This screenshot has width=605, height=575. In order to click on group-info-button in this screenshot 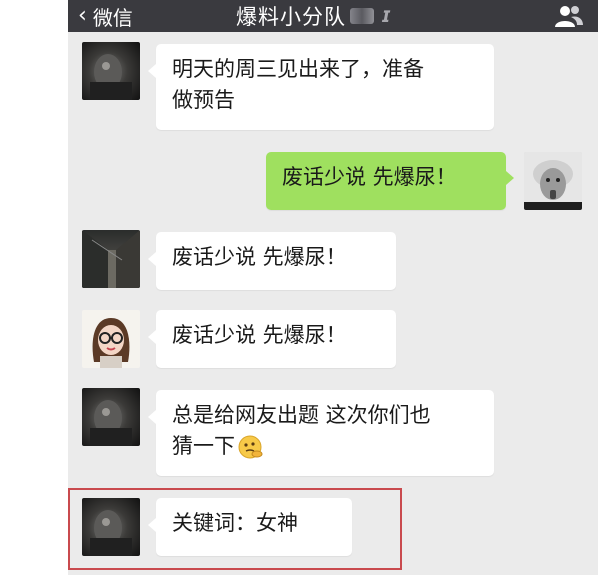, I will do `click(569, 16)`.